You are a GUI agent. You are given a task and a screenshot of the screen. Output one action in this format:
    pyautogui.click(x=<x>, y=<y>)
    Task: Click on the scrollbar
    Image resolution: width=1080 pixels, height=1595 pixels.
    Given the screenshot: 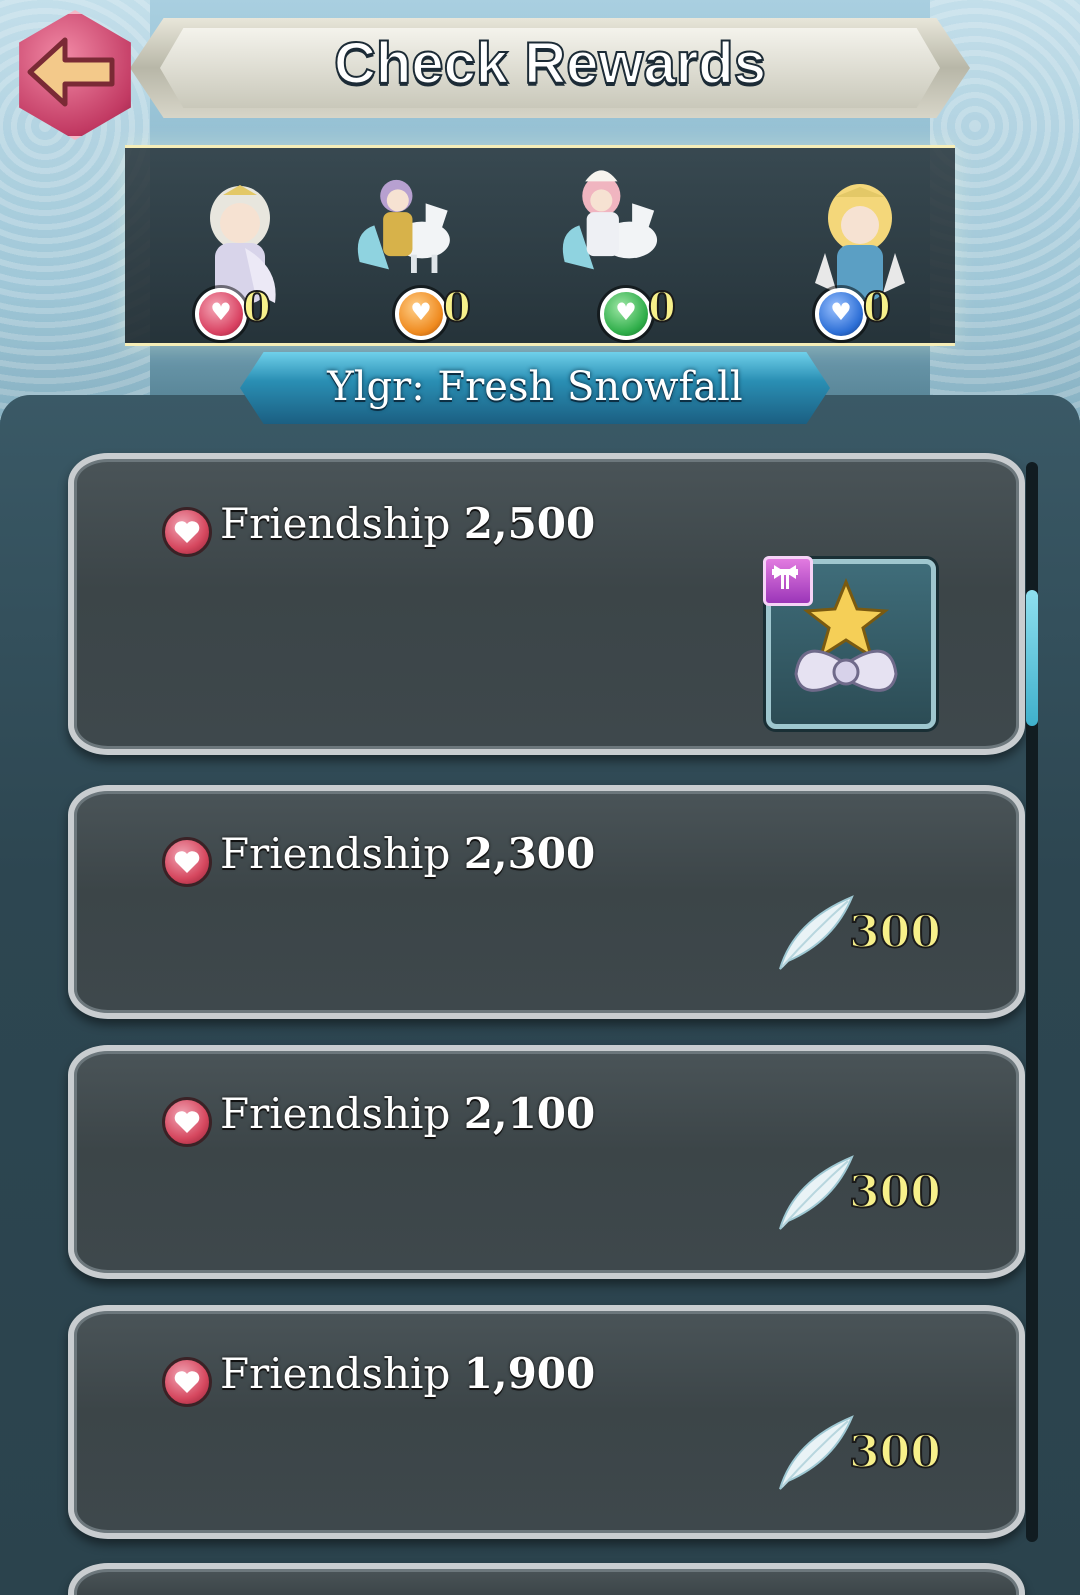 What is the action you would take?
    pyautogui.click(x=1032, y=1002)
    